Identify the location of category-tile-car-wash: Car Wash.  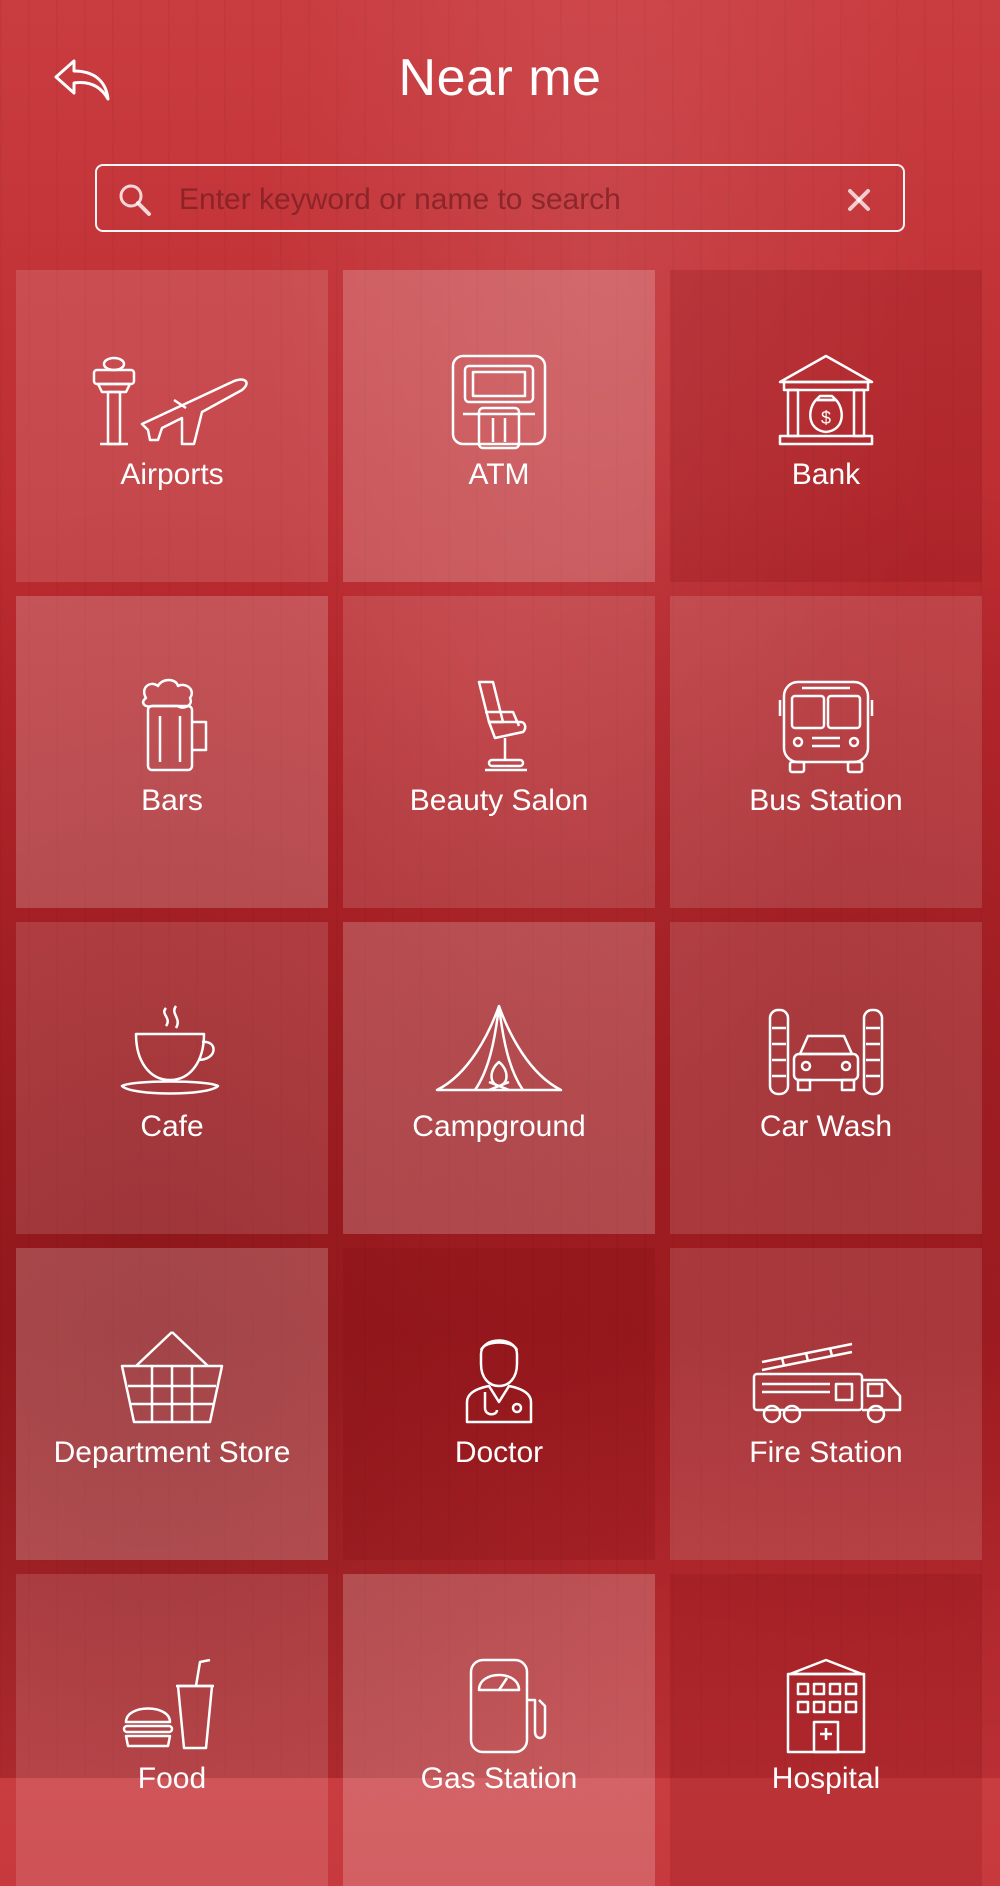
(826, 1078).